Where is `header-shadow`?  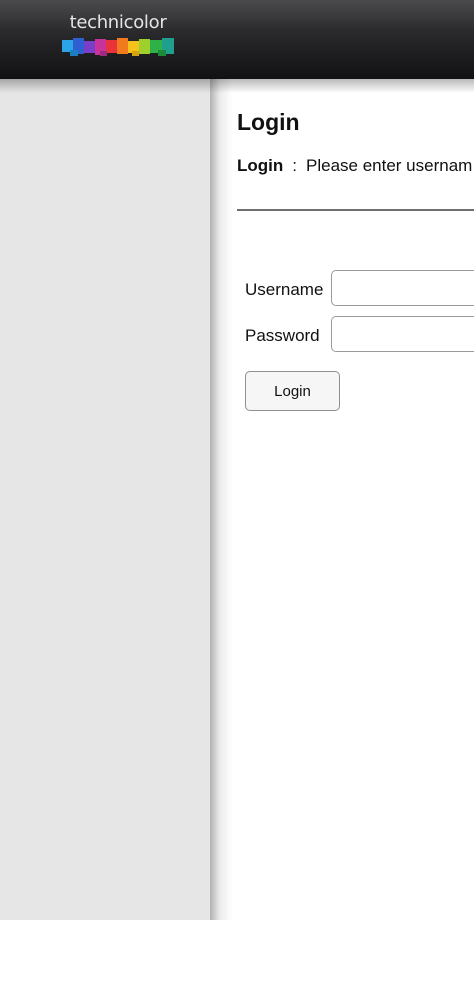
header-shadow is located at coordinates (237, 86).